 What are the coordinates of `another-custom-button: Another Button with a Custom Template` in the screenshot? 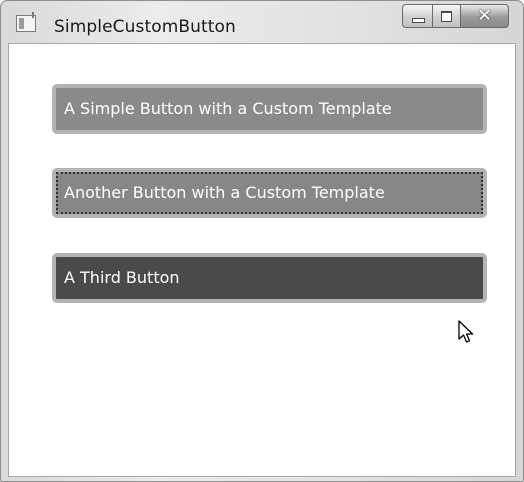 It's located at (269, 193).